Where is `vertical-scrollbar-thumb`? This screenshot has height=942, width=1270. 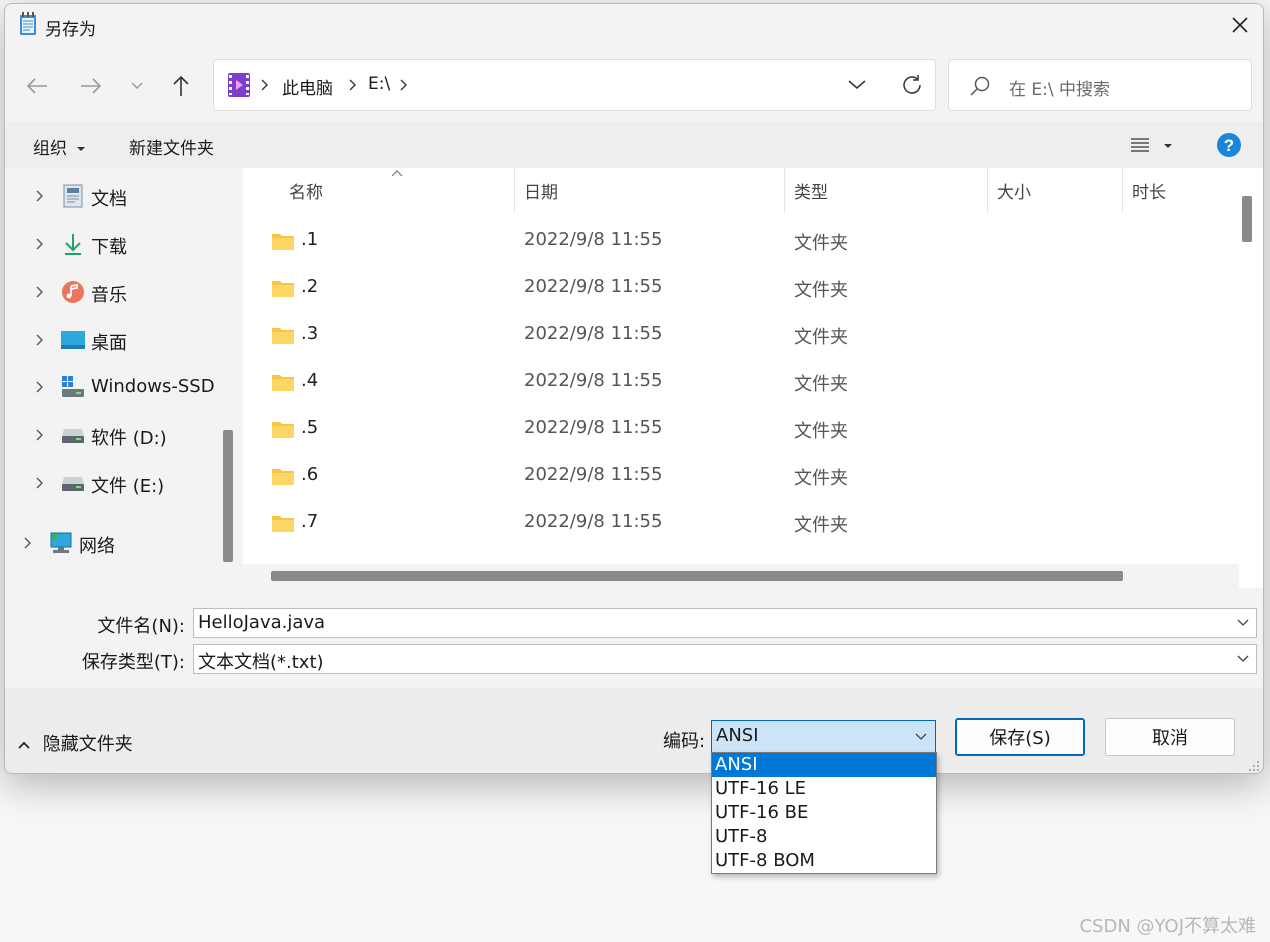 vertical-scrollbar-thumb is located at coordinates (1247, 219).